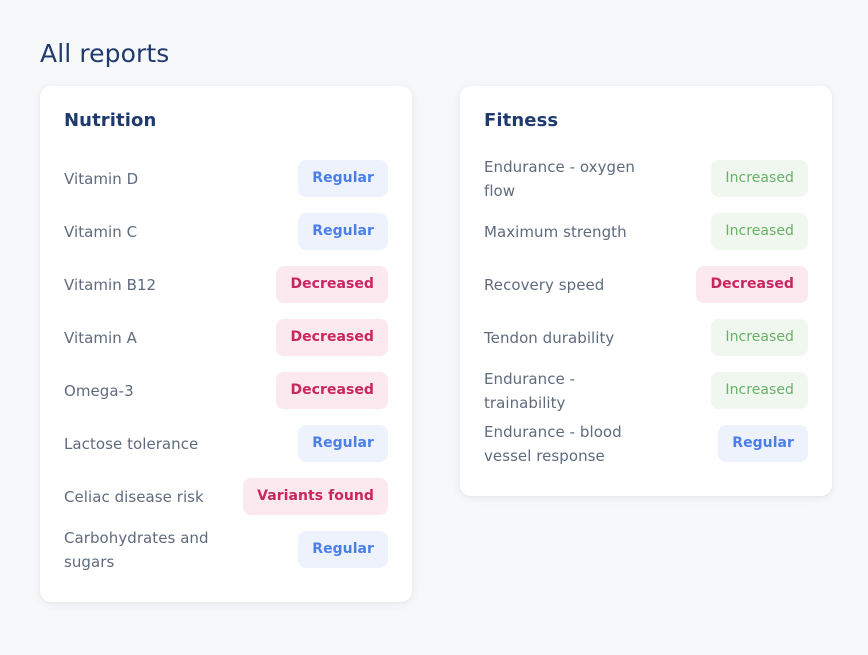 This screenshot has width=868, height=655. What do you see at coordinates (646, 284) in the screenshot?
I see `report-row: Recovery speed Decreased` at bounding box center [646, 284].